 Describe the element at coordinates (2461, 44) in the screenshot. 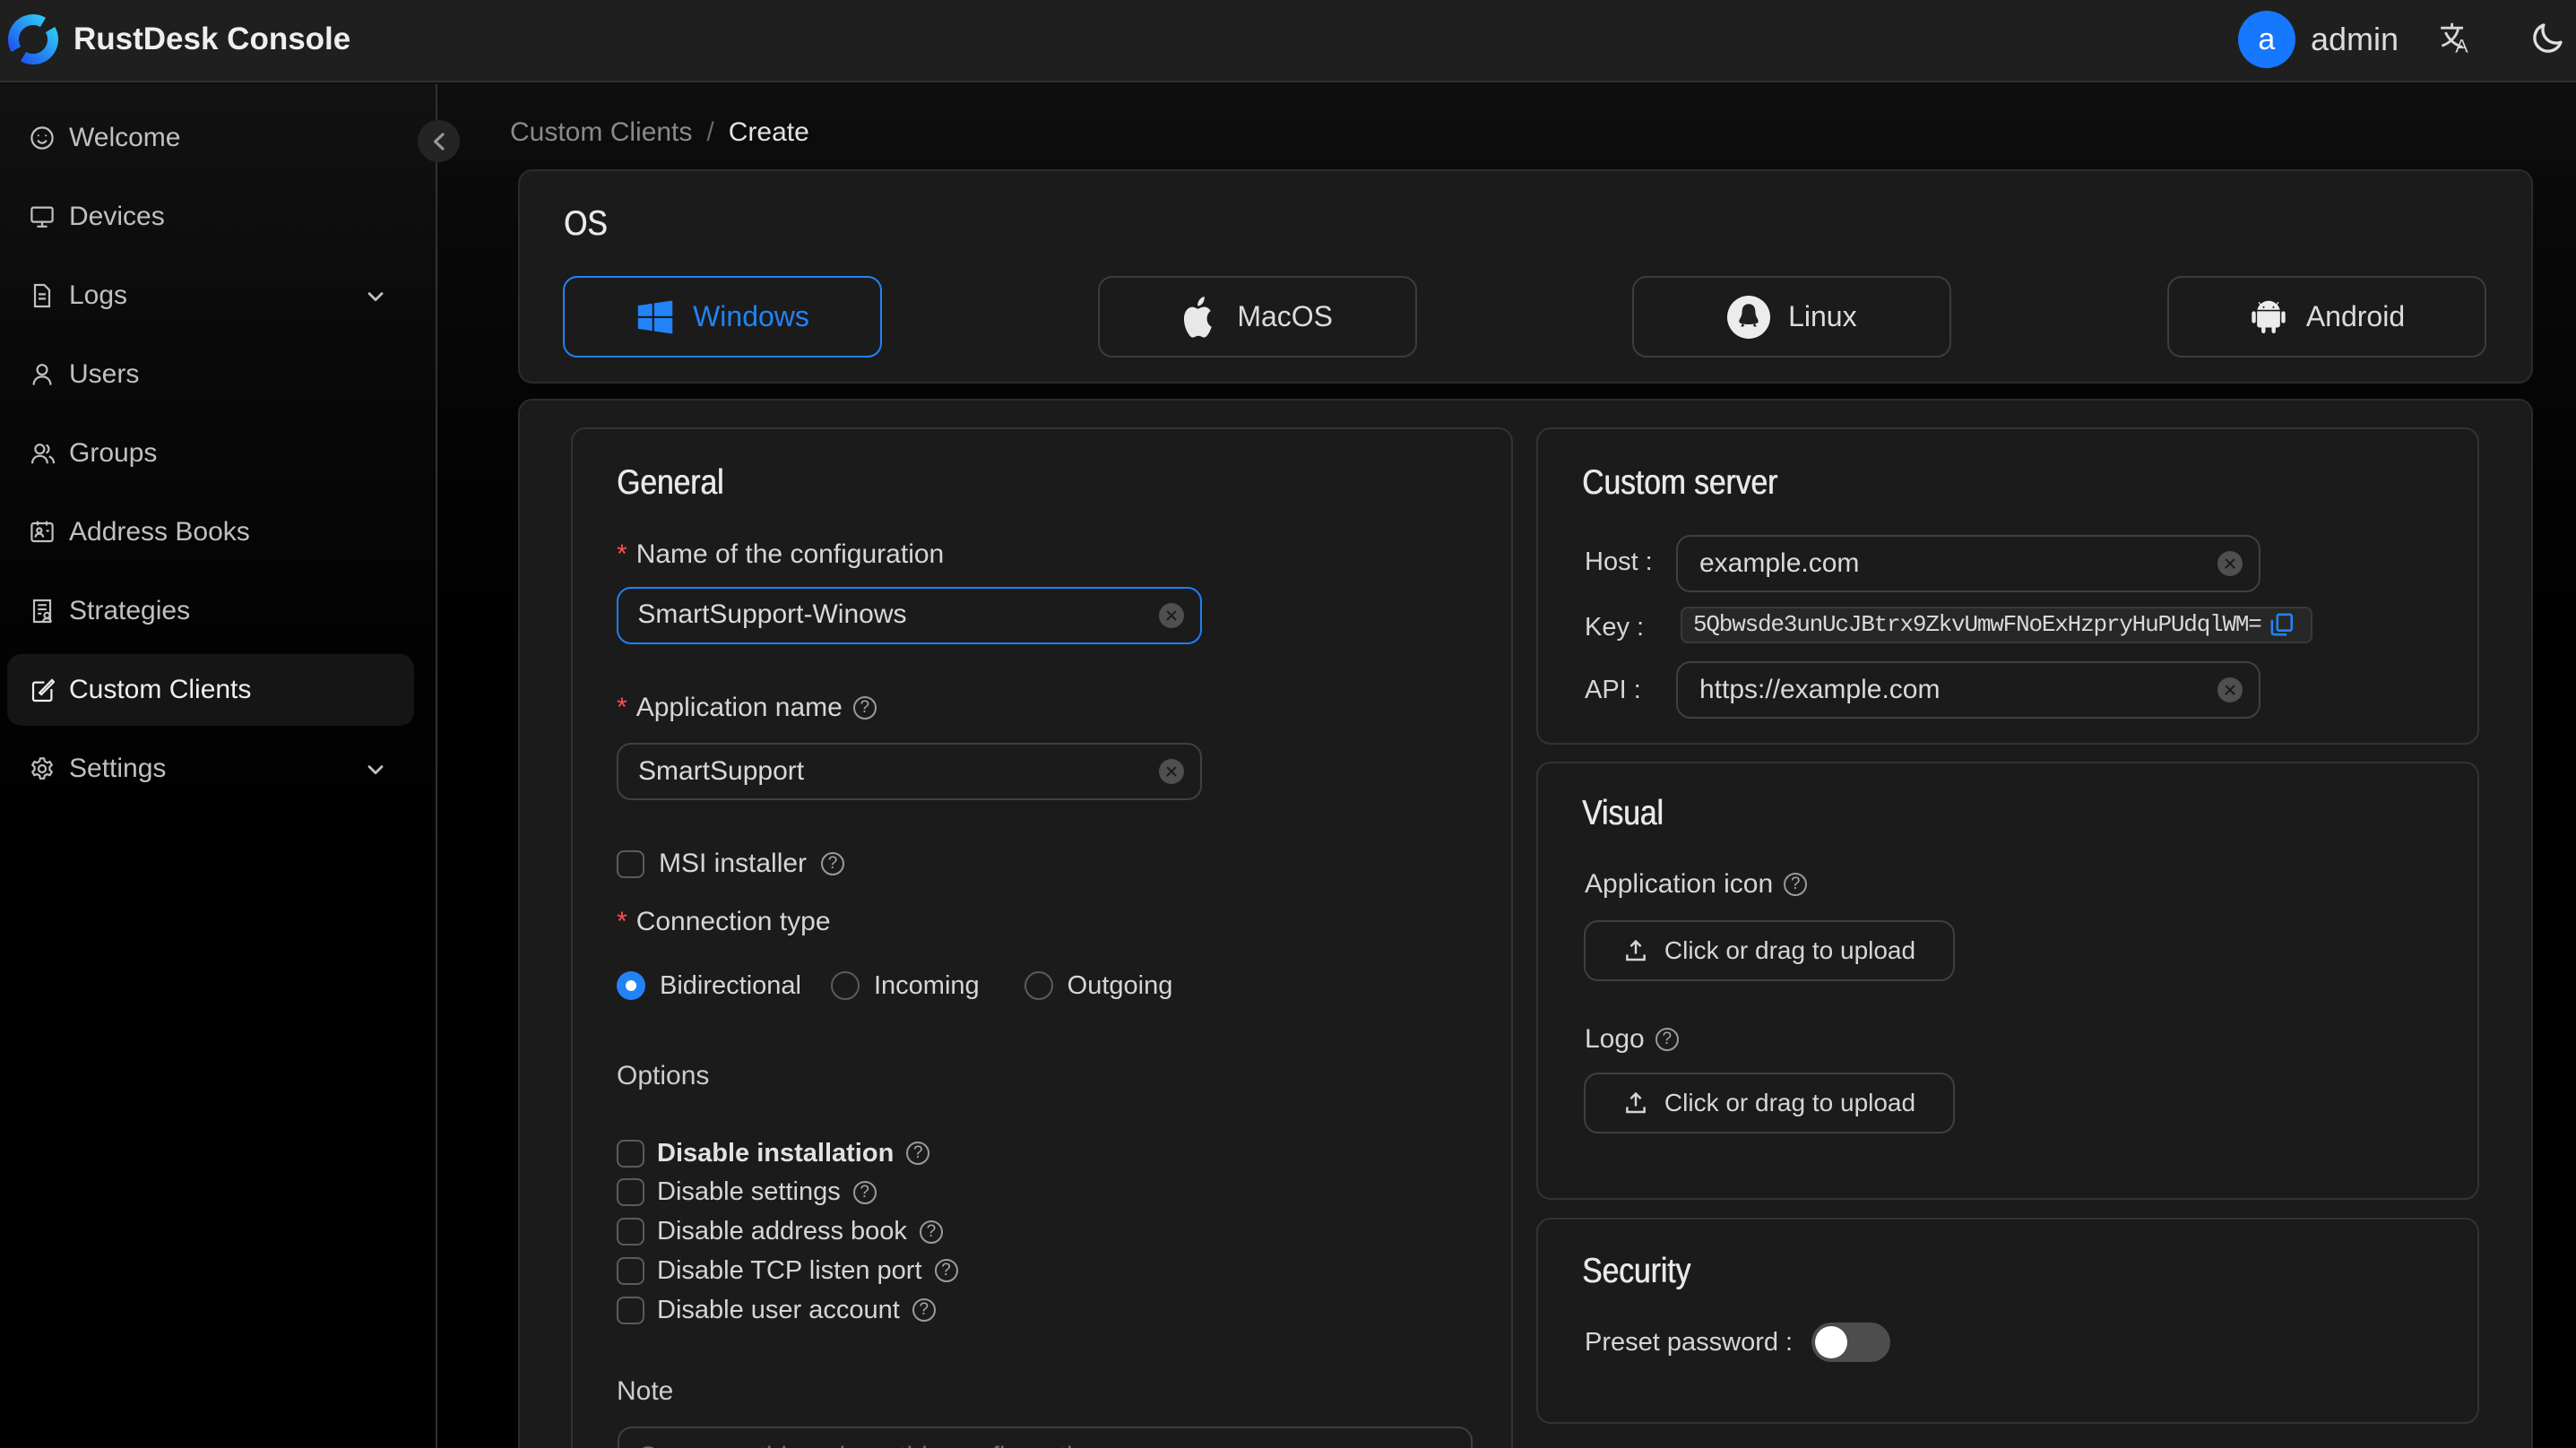

I see `svg-text: A` at that location.